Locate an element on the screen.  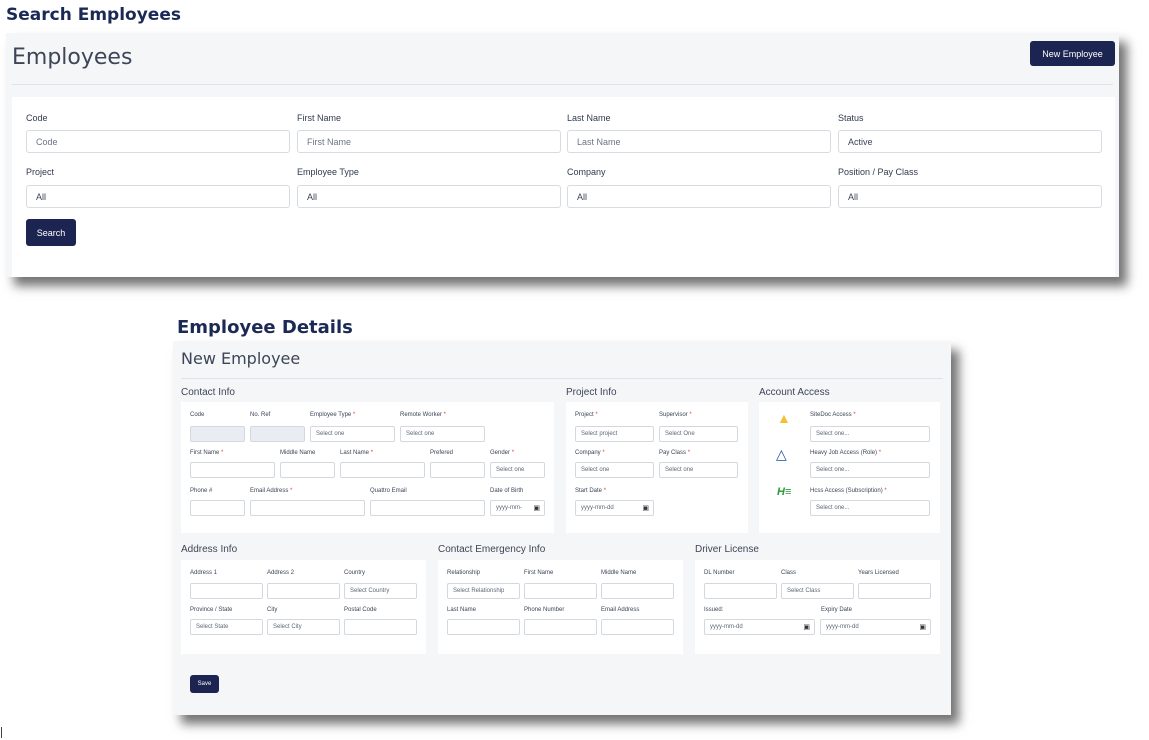
heavyjob-triangle-icon: △ is located at coordinates (781, 454).